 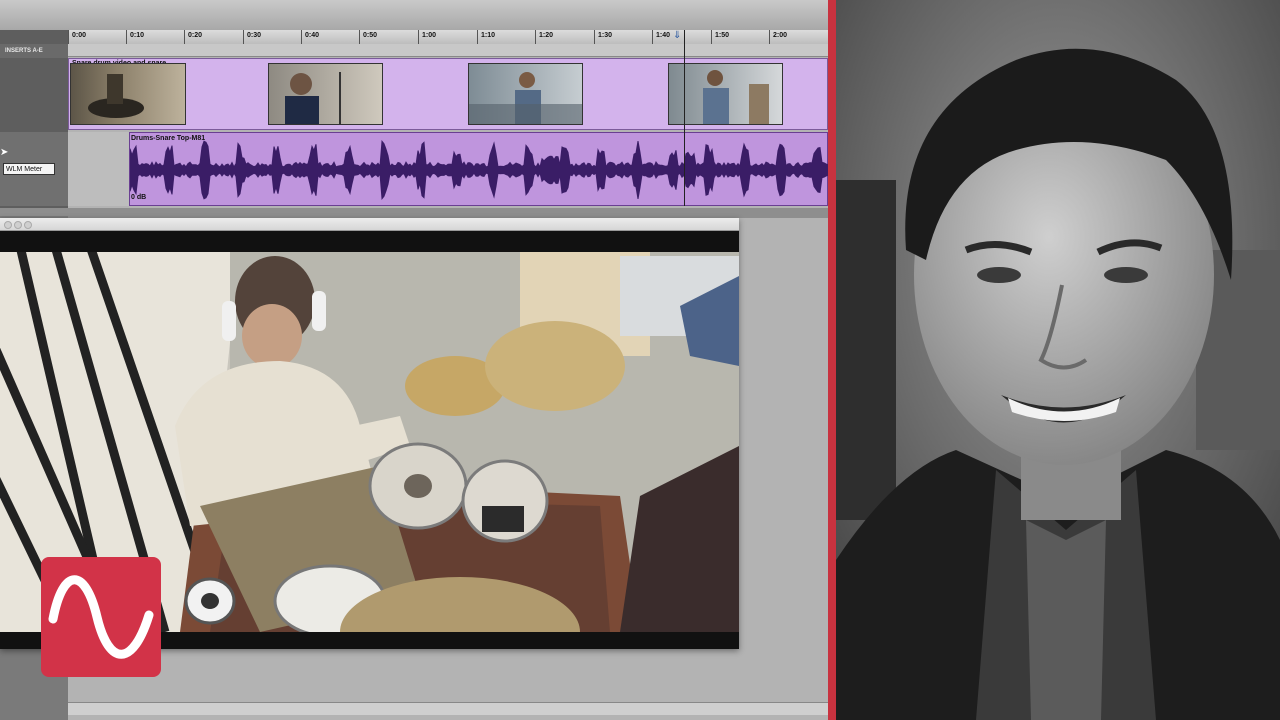 What do you see at coordinates (414, 213) in the screenshot?
I see `track-divider` at bounding box center [414, 213].